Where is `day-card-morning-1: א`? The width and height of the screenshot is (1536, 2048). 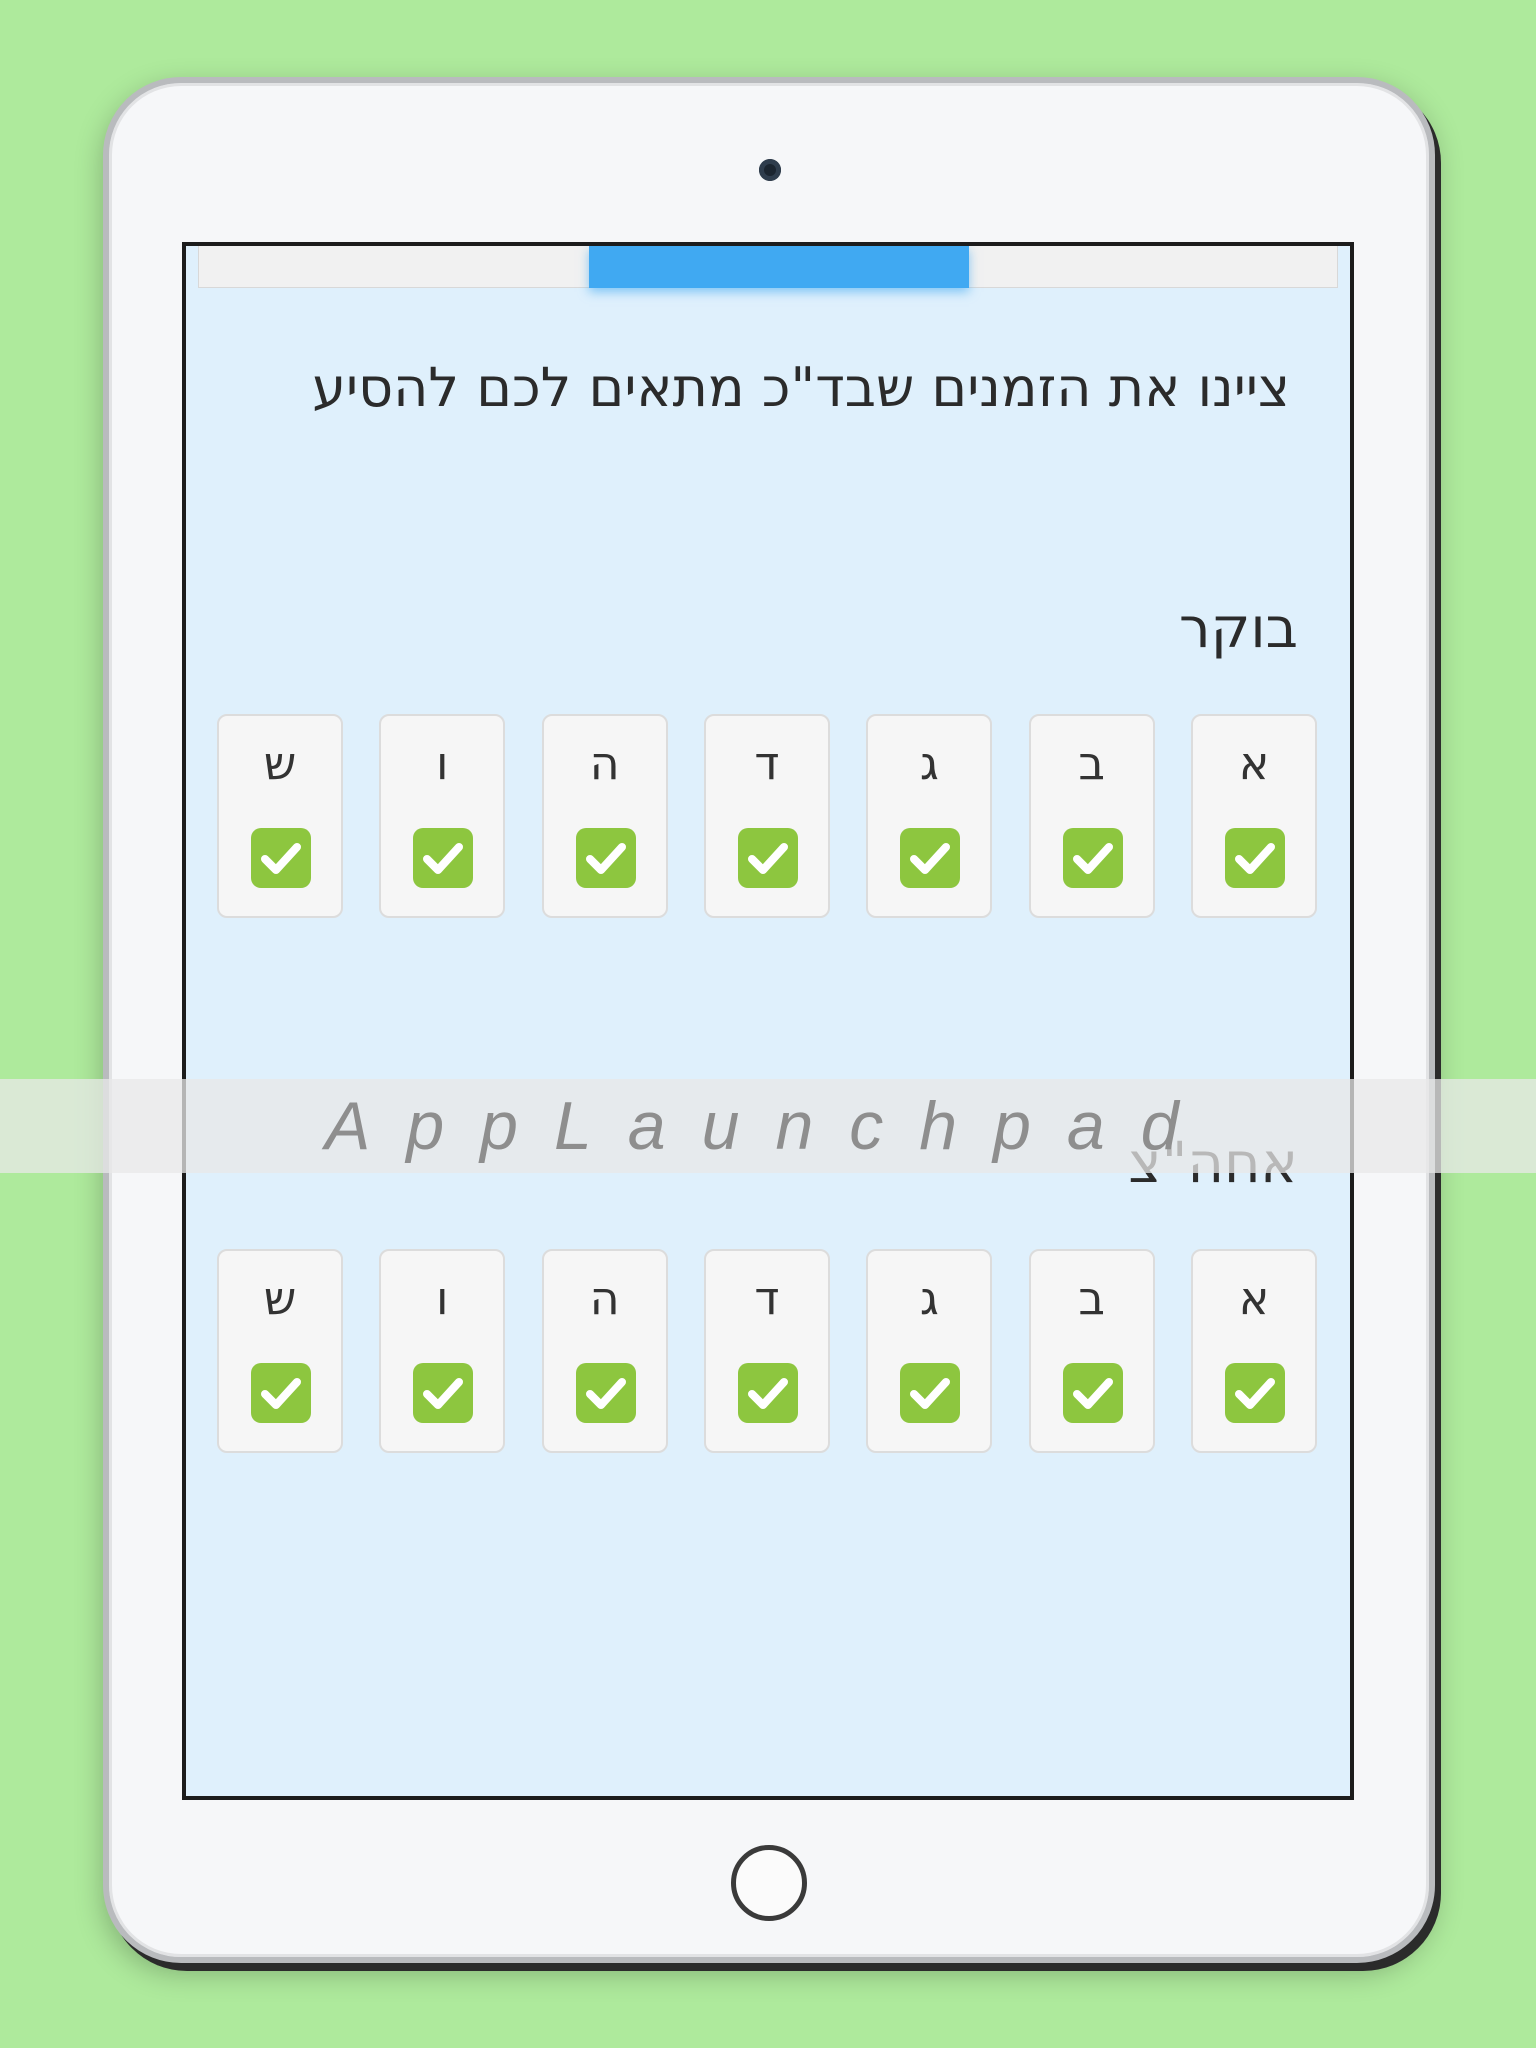
day-card-morning-1: א is located at coordinates (1253, 816).